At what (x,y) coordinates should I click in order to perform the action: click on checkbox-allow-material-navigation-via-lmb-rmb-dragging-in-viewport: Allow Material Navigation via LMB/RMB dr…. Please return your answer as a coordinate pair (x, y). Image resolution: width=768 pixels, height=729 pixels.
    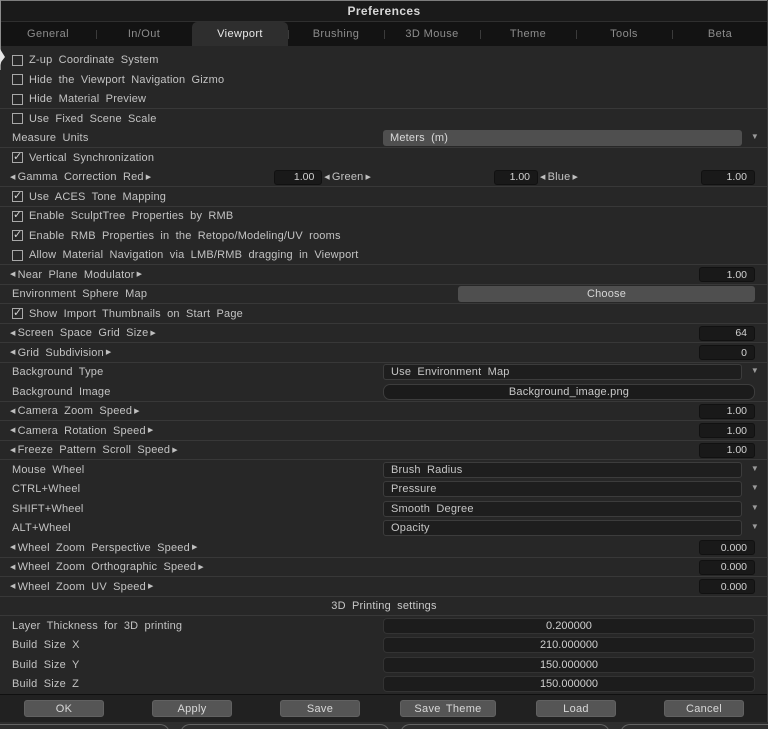
    Looking at the image, I should click on (384, 256).